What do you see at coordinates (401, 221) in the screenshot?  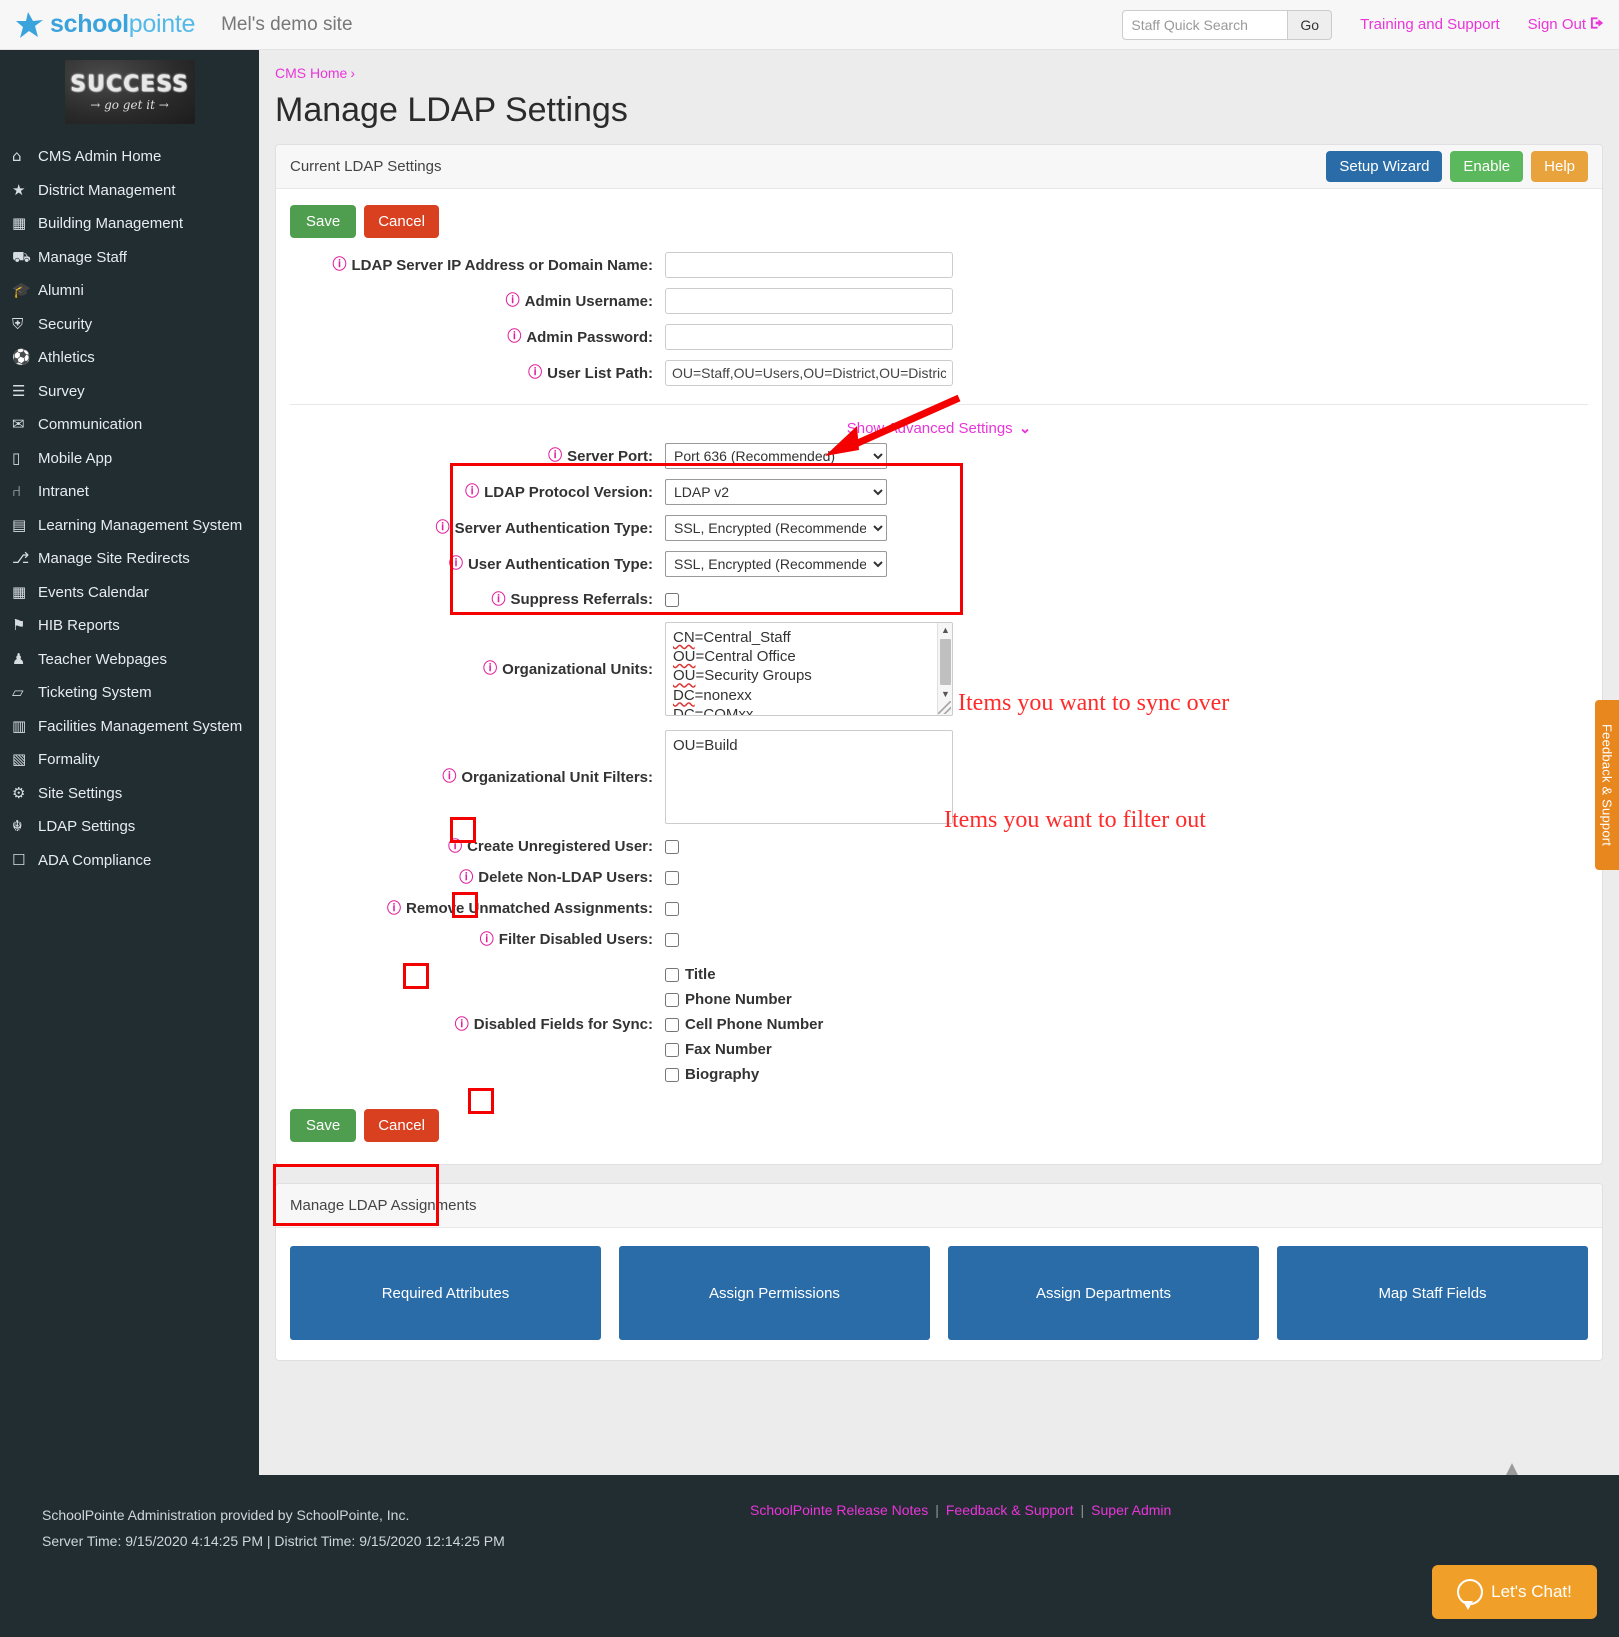 I see `cancel-button-top: Cancel` at bounding box center [401, 221].